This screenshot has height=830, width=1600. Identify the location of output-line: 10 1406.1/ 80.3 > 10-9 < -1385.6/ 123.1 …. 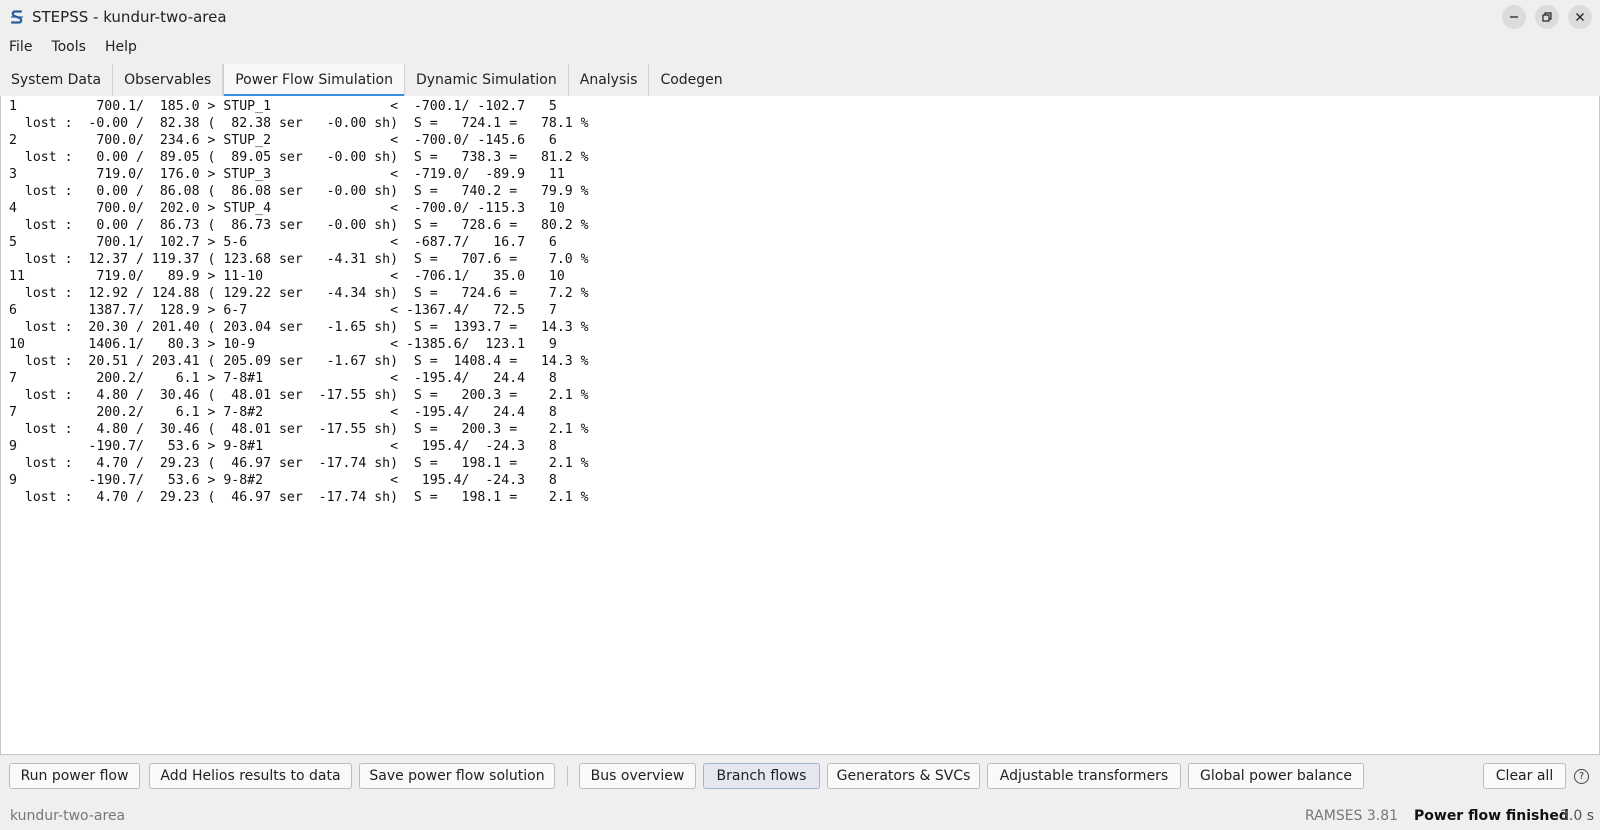
(283, 344).